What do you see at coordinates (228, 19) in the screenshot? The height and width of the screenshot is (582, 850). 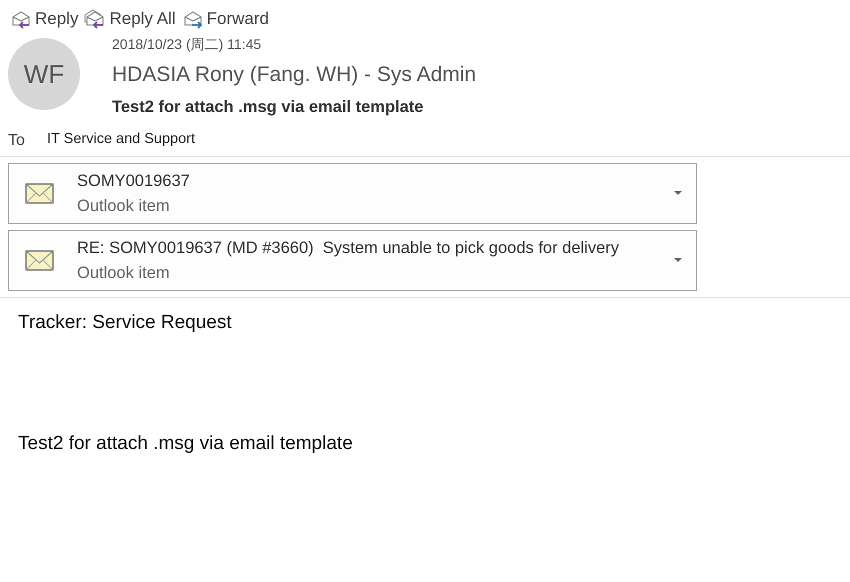 I see `forward-button: Forward` at bounding box center [228, 19].